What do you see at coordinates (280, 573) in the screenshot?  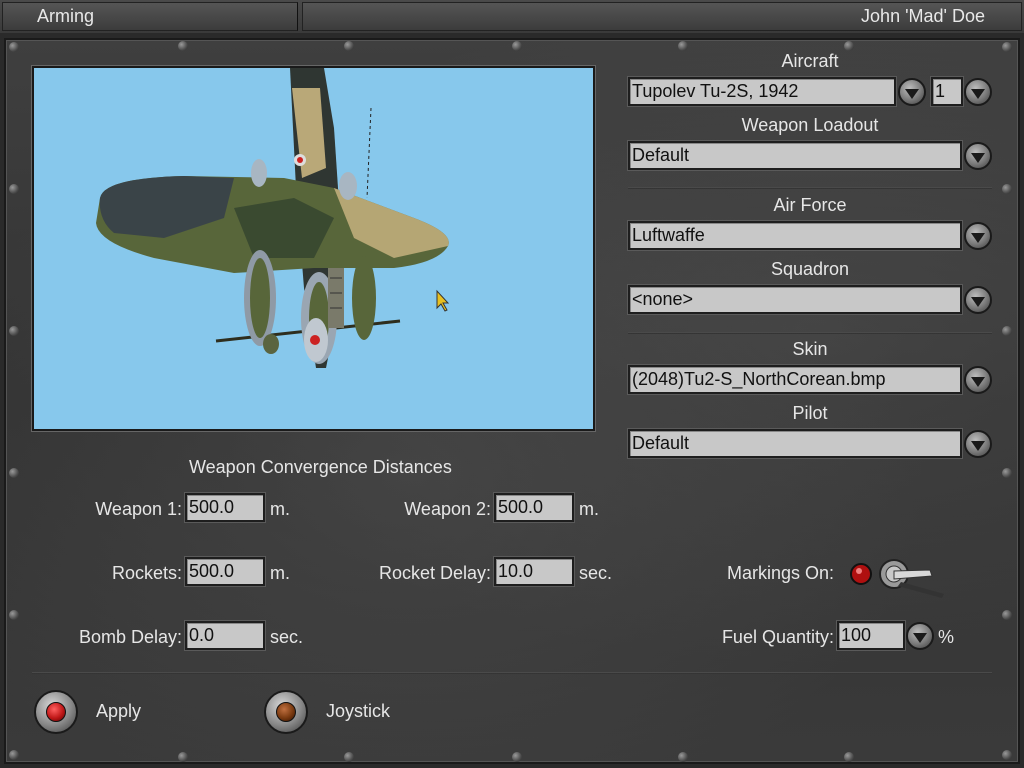 I see `rockets-unit: m.` at bounding box center [280, 573].